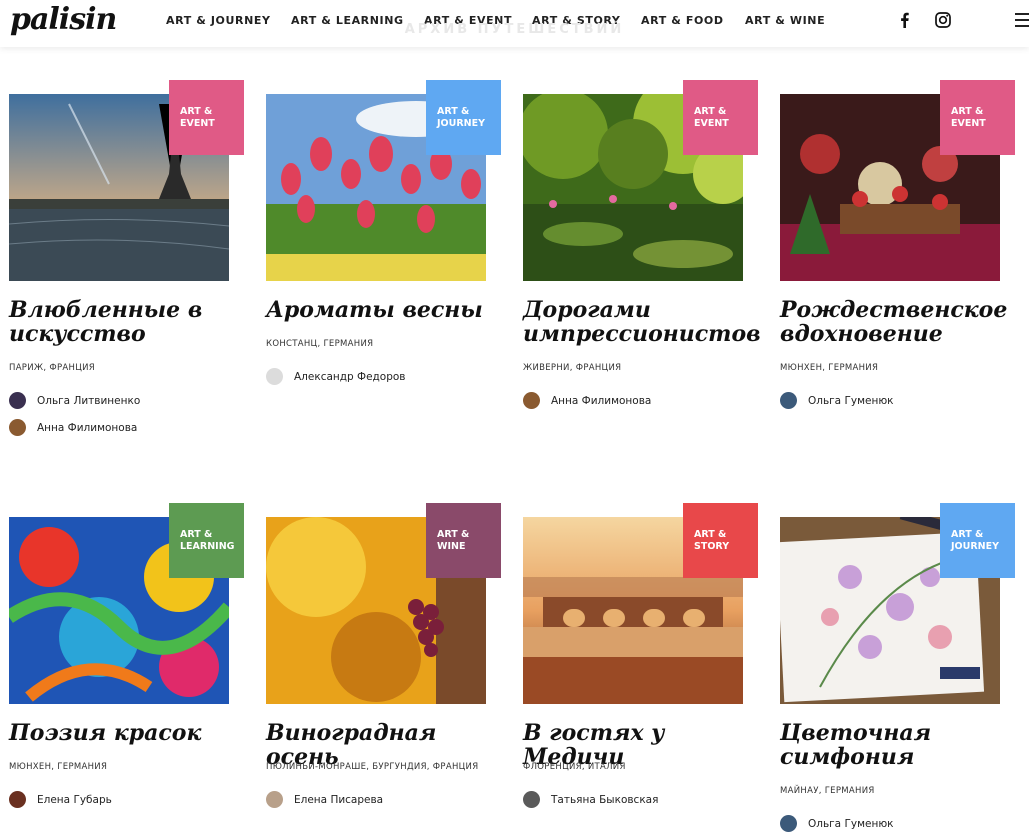 The height and width of the screenshot is (838, 1029). Describe the element at coordinates (514, 29) in the screenshot. I see `archive-title: АРХИВ ПУТЕШЕСТВИЙ` at that location.